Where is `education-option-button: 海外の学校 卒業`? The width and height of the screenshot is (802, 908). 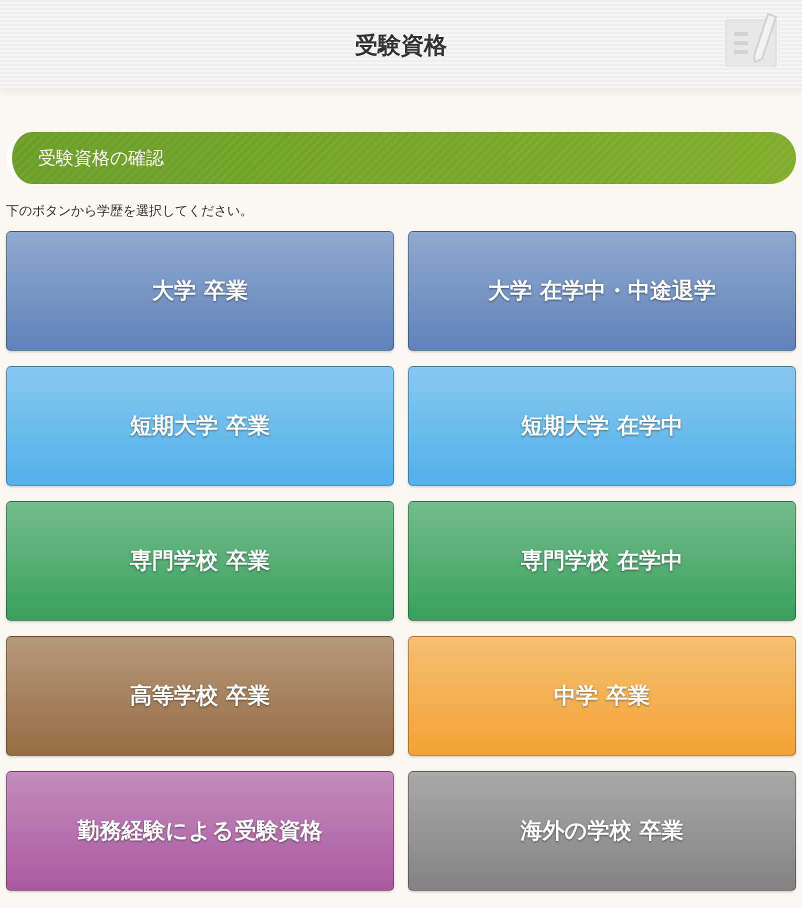
education-option-button: 海外の学校 卒業 is located at coordinates (602, 831).